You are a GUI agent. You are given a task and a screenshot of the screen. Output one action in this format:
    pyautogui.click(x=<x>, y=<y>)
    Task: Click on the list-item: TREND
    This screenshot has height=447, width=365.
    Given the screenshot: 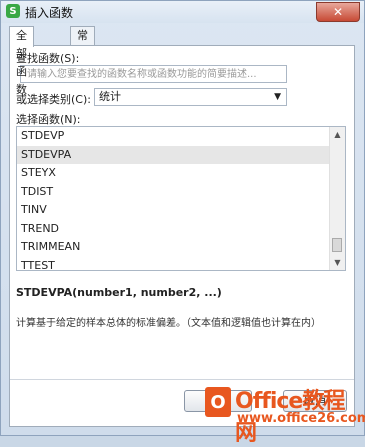 What is the action you would take?
    pyautogui.click(x=173, y=229)
    